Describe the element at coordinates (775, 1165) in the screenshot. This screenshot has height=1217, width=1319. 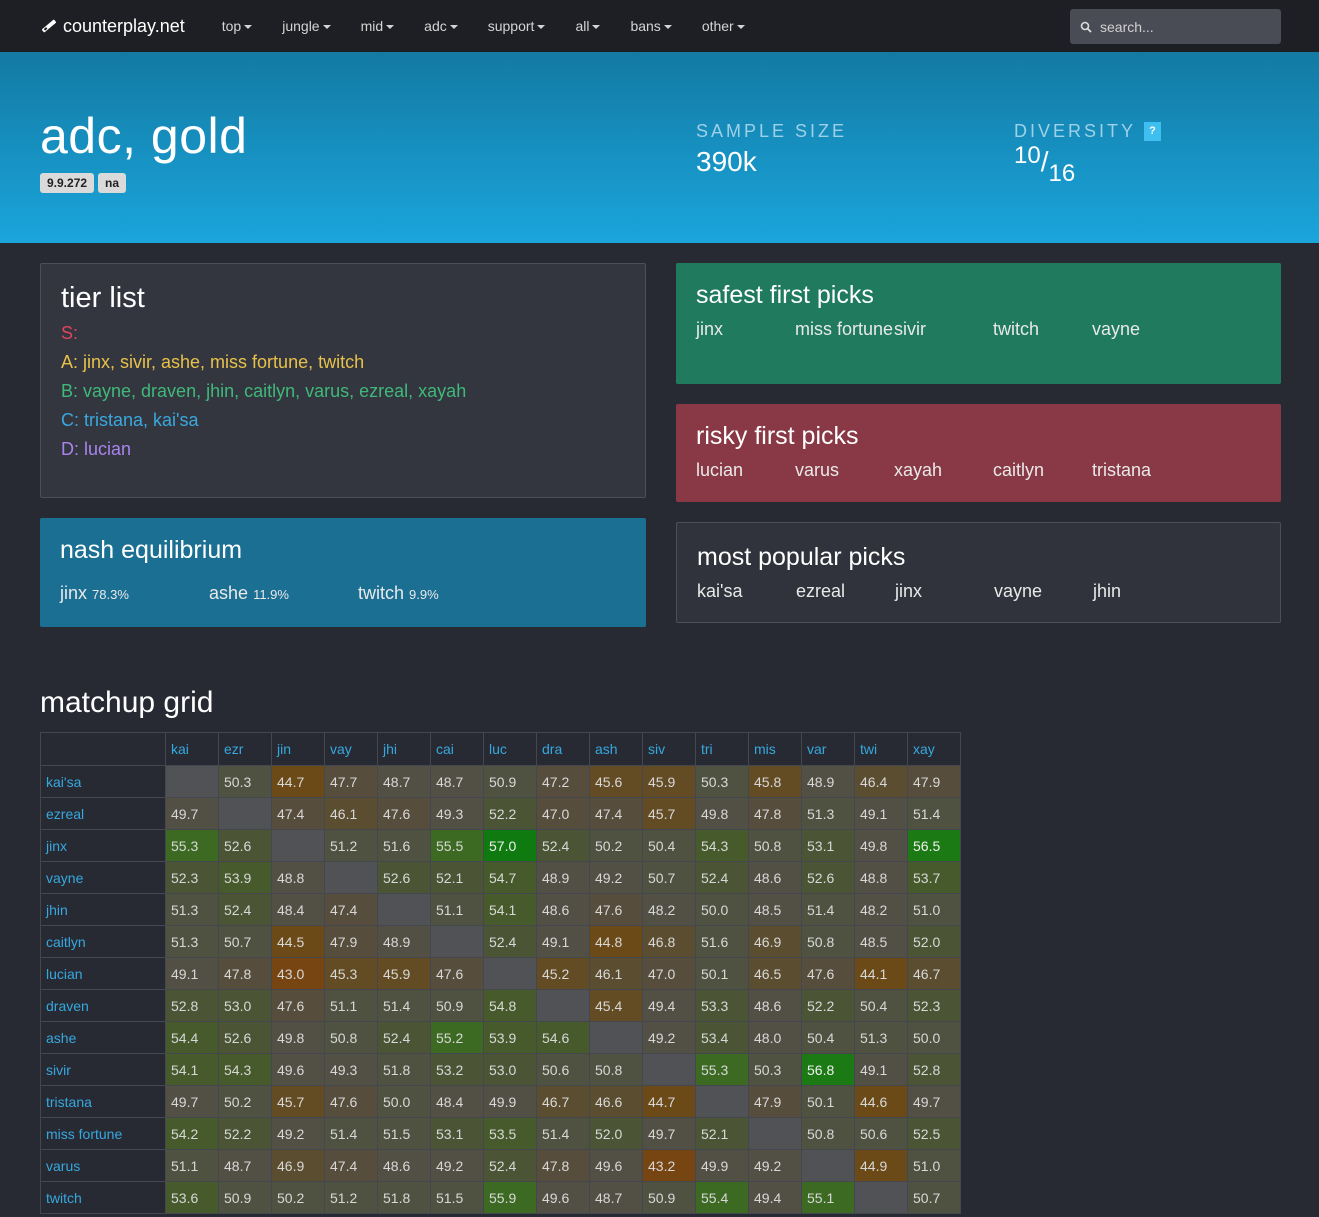
I see `matchup-cell: 49.2` at that location.